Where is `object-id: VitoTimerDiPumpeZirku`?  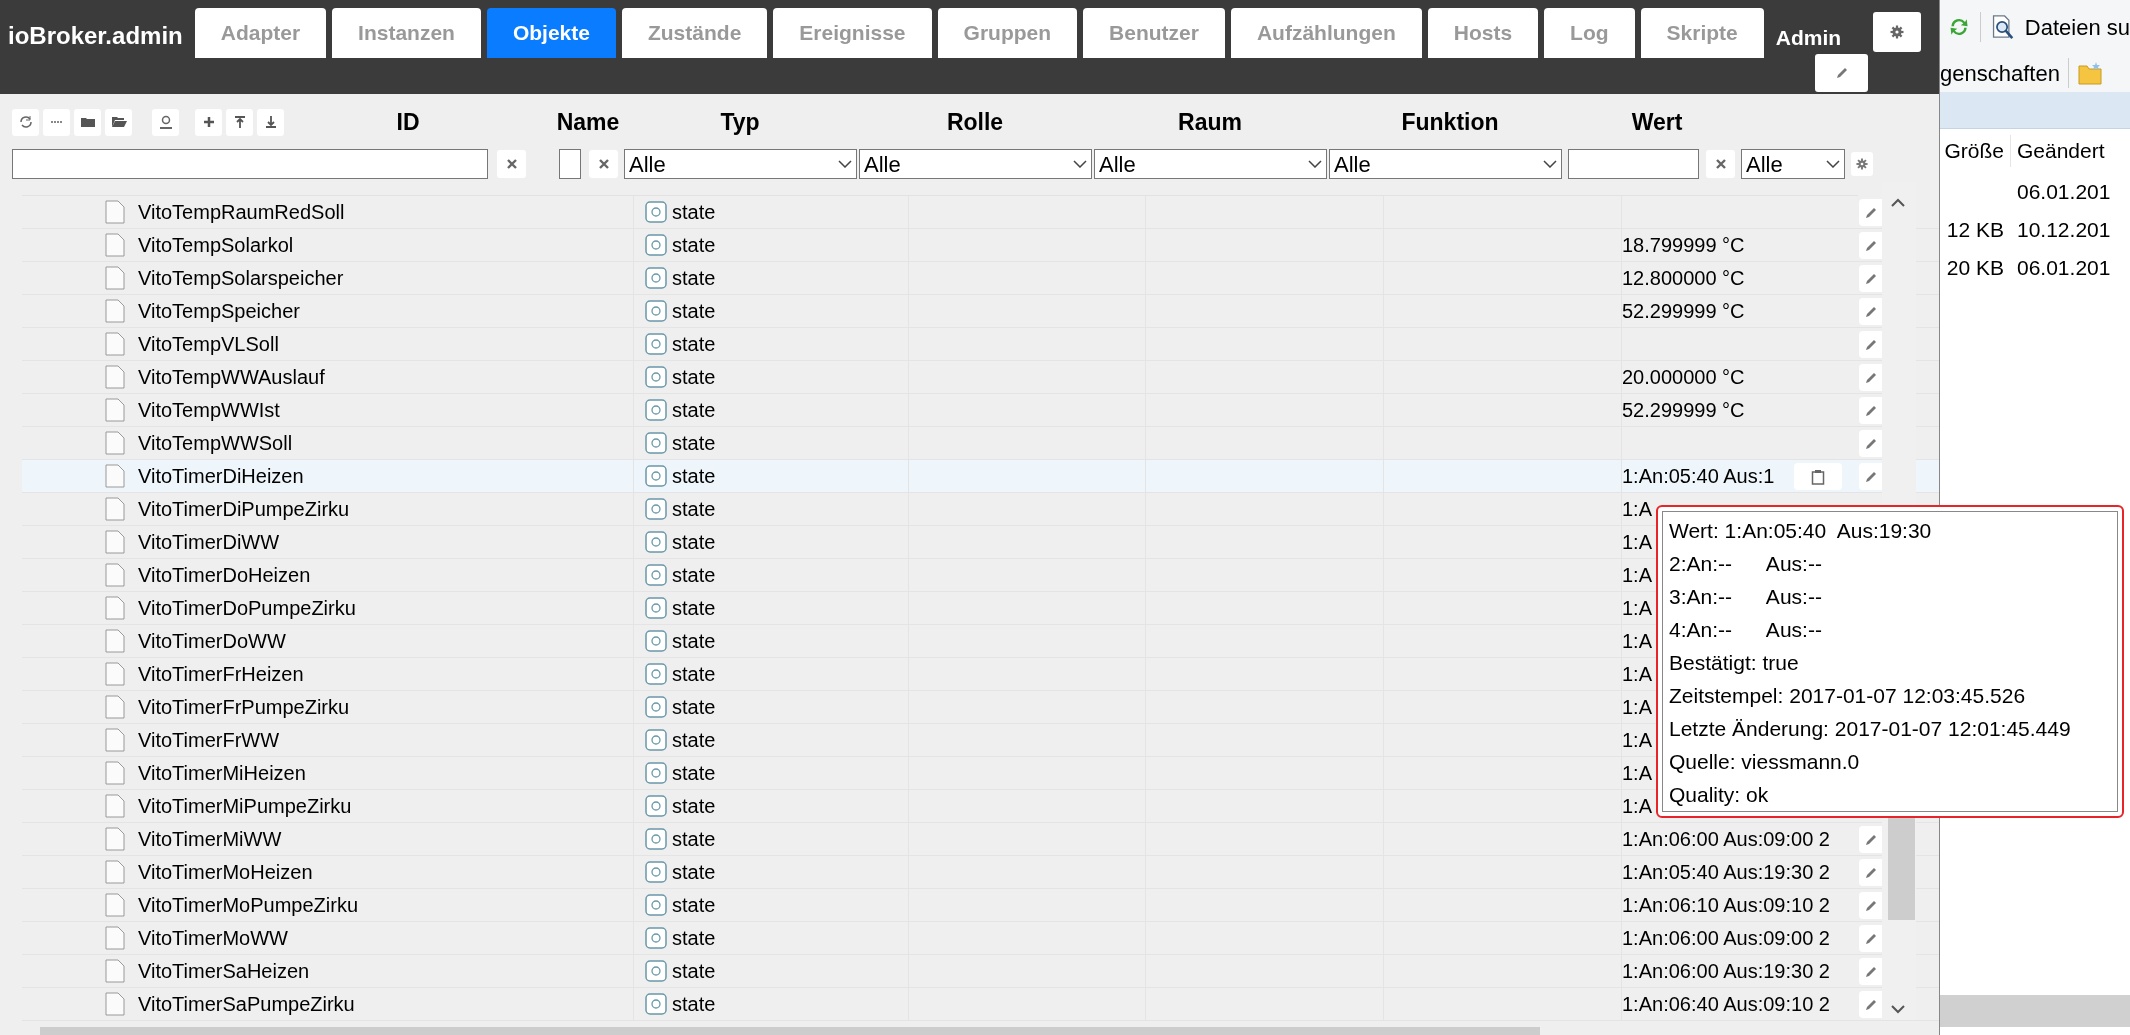 object-id: VitoTimerDiPumpeZirku is located at coordinates (244, 509).